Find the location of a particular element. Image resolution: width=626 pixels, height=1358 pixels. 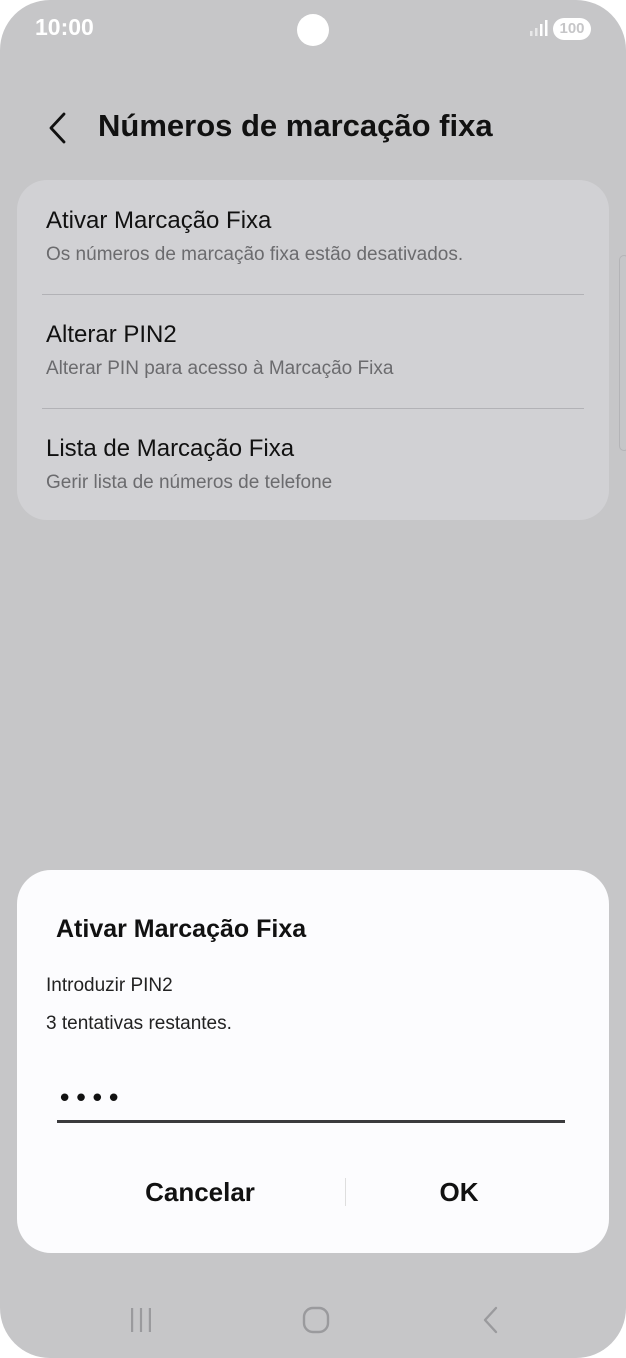

recent-apps-icon is located at coordinates (141, 1320).